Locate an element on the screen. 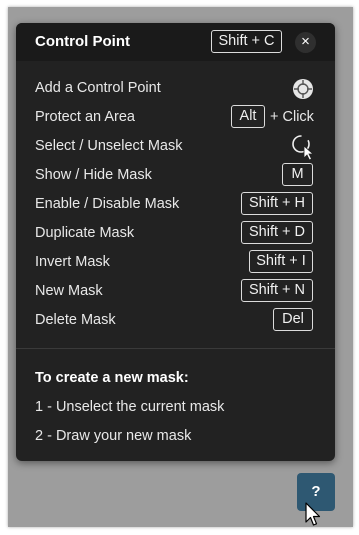 This screenshot has height=535, width=359. shortcut-row-delete-mask: Delete Mask Del is located at coordinates (175, 320).